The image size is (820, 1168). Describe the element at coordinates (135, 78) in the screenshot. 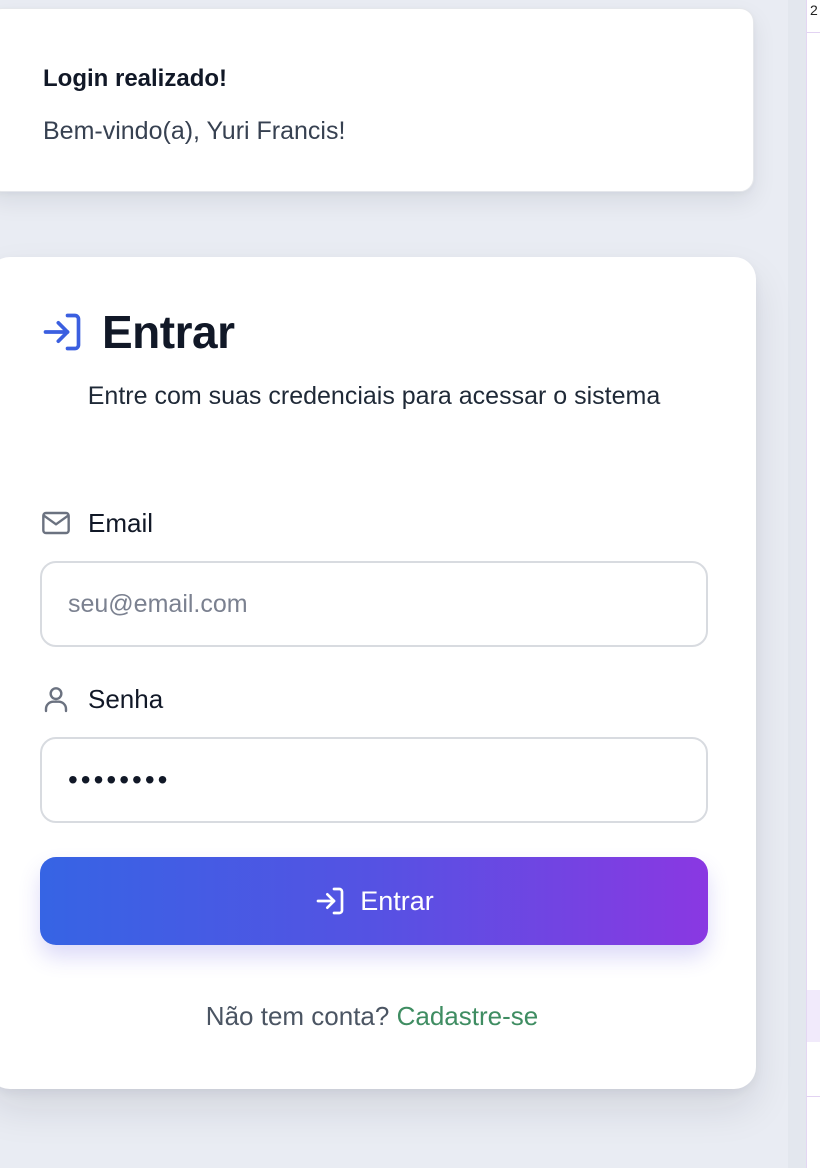

I see `toast-title: Login realizado!` at that location.